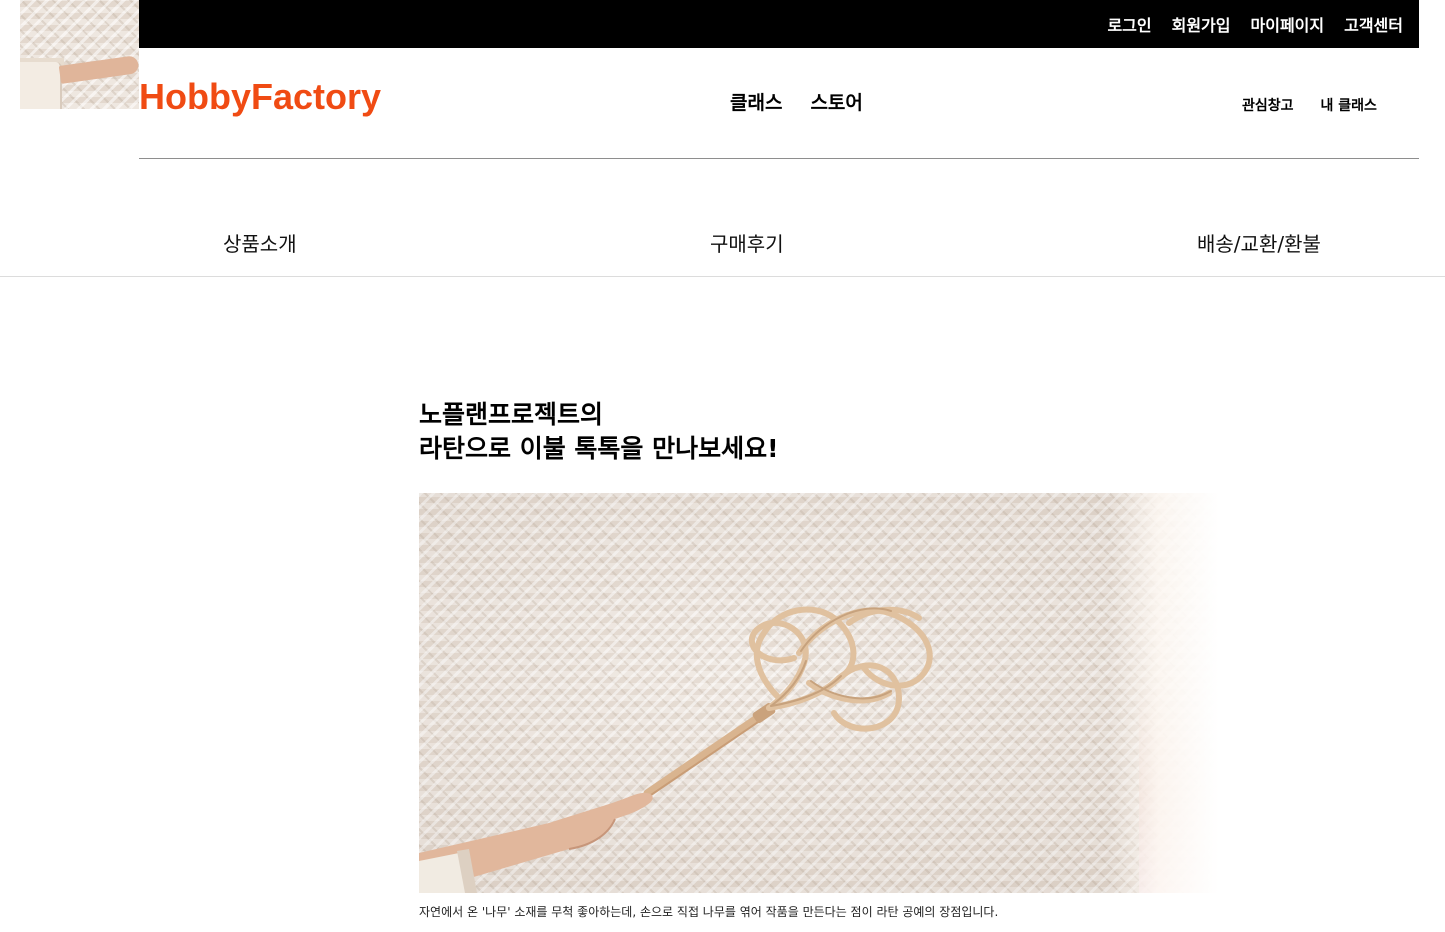  I want to click on headline-line-2: 라탄으로 이불 톡톡을 만나보세요!, so click(599, 448).